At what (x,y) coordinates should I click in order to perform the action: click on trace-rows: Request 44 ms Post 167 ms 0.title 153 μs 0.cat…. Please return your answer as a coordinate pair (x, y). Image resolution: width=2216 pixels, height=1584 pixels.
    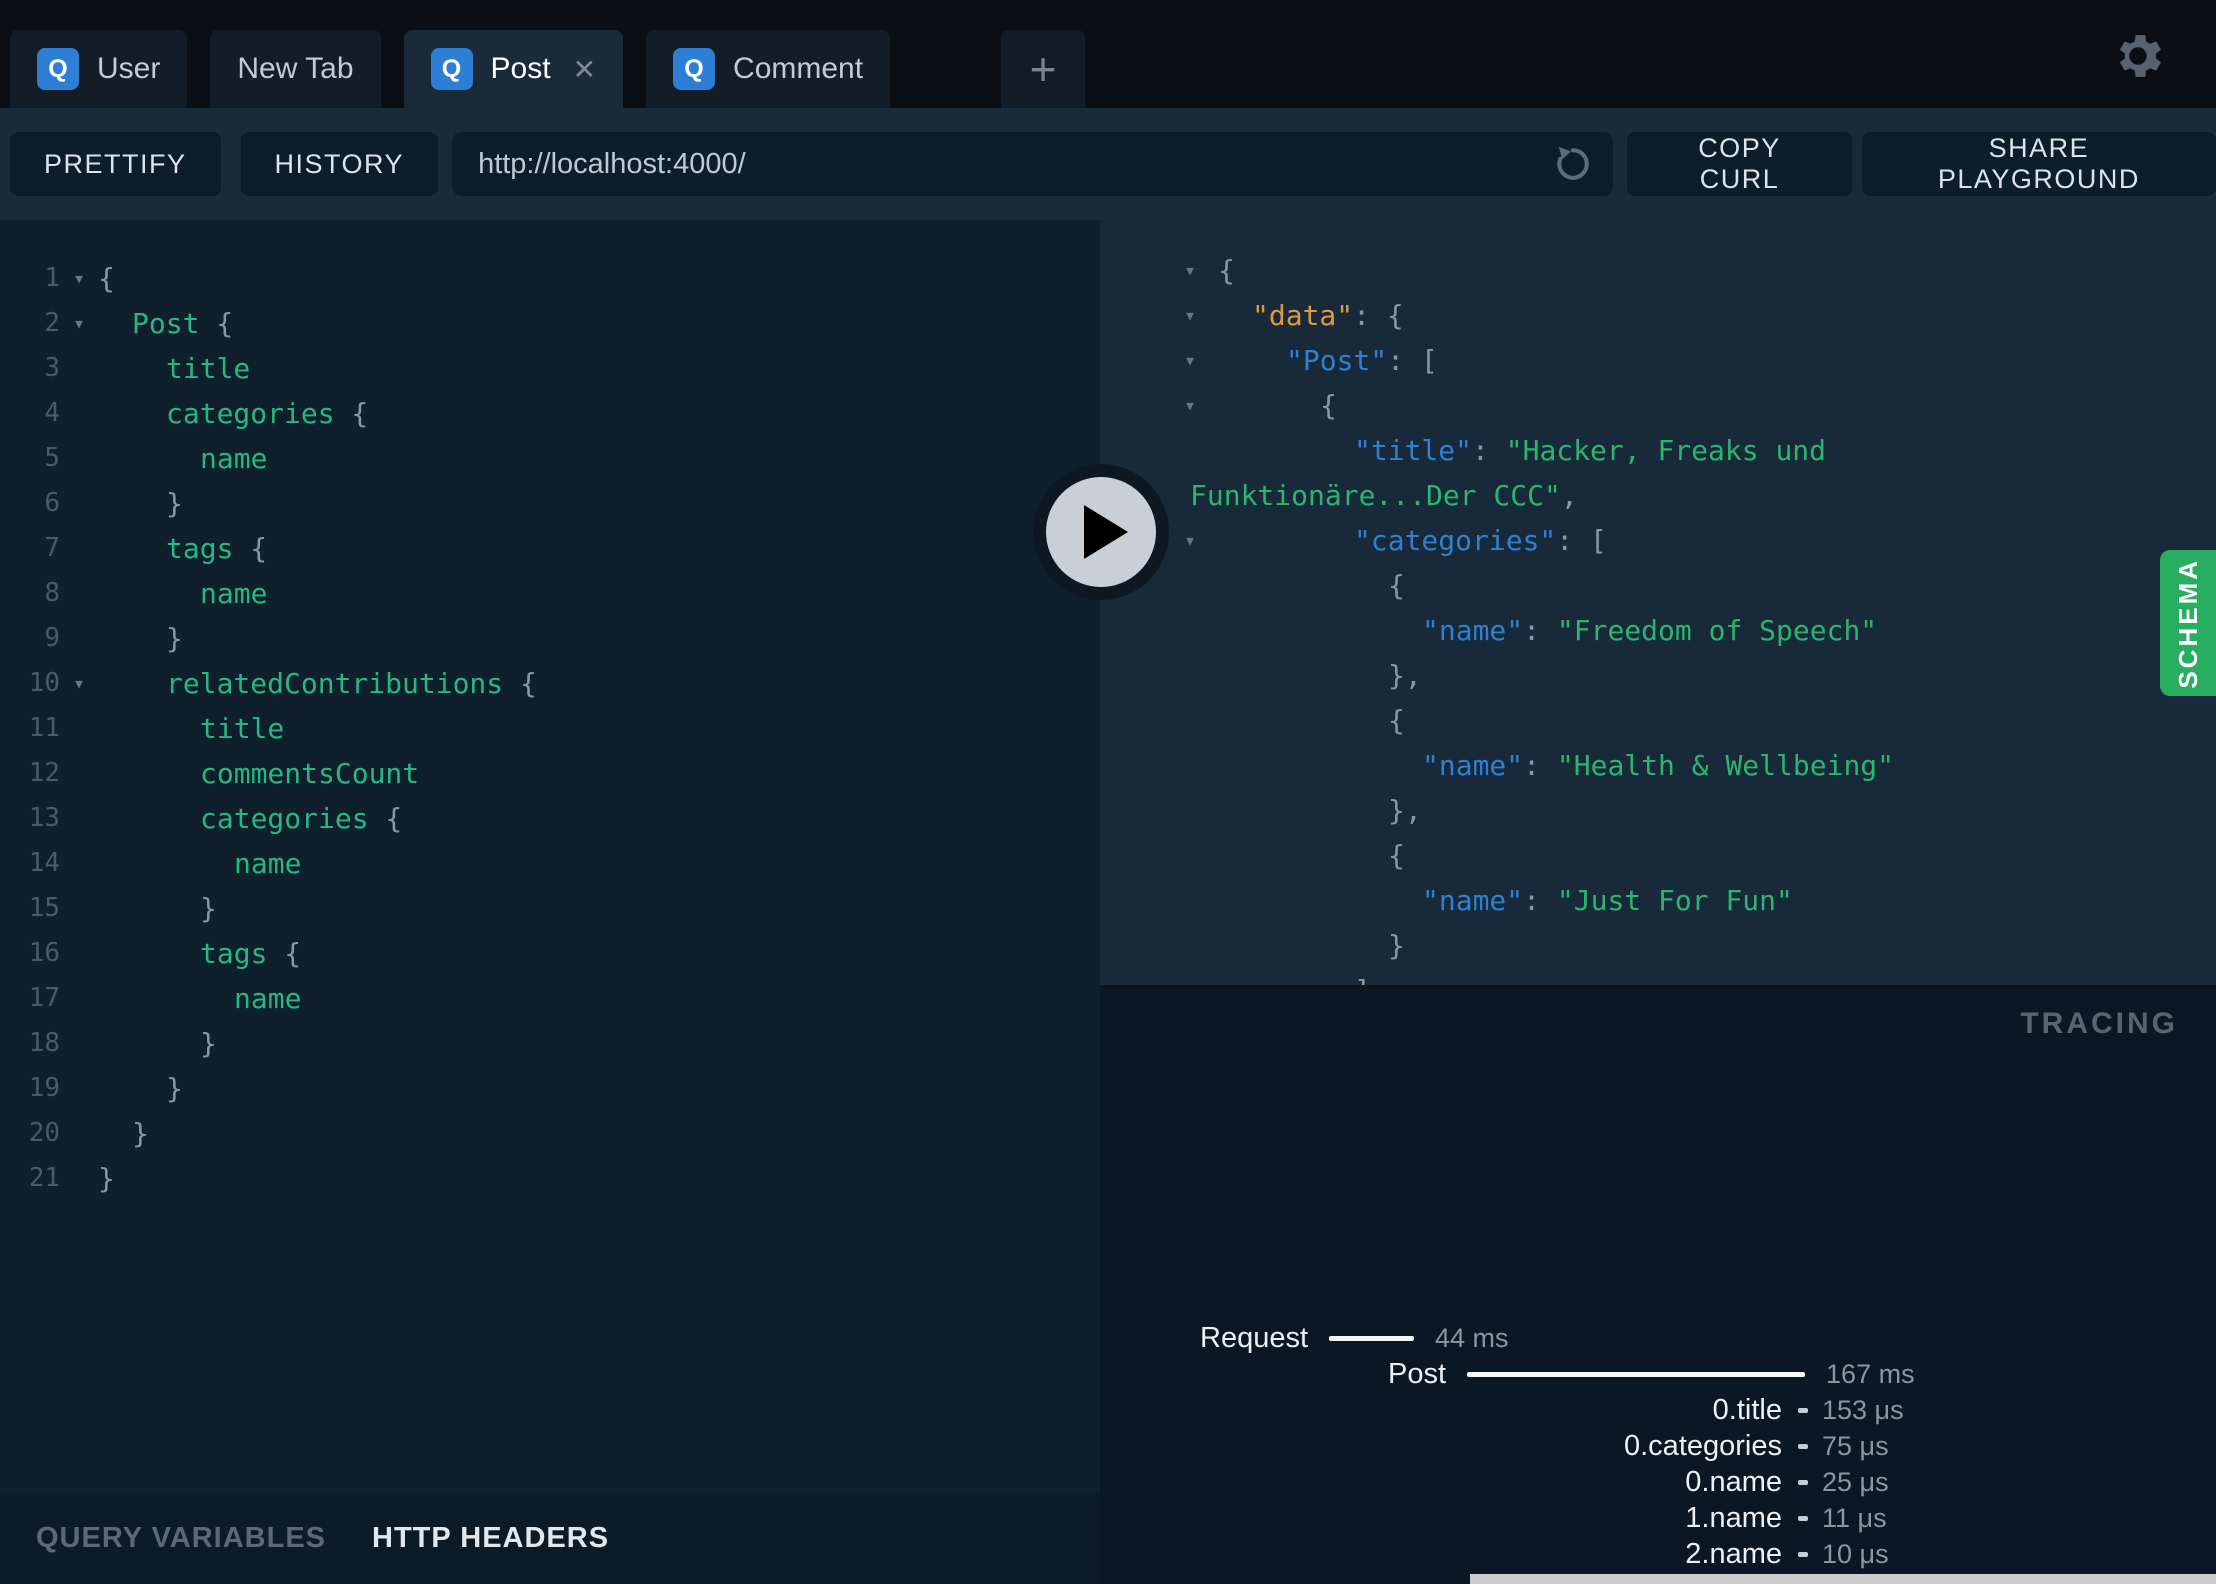
    Looking at the image, I should click on (1658, 1452).